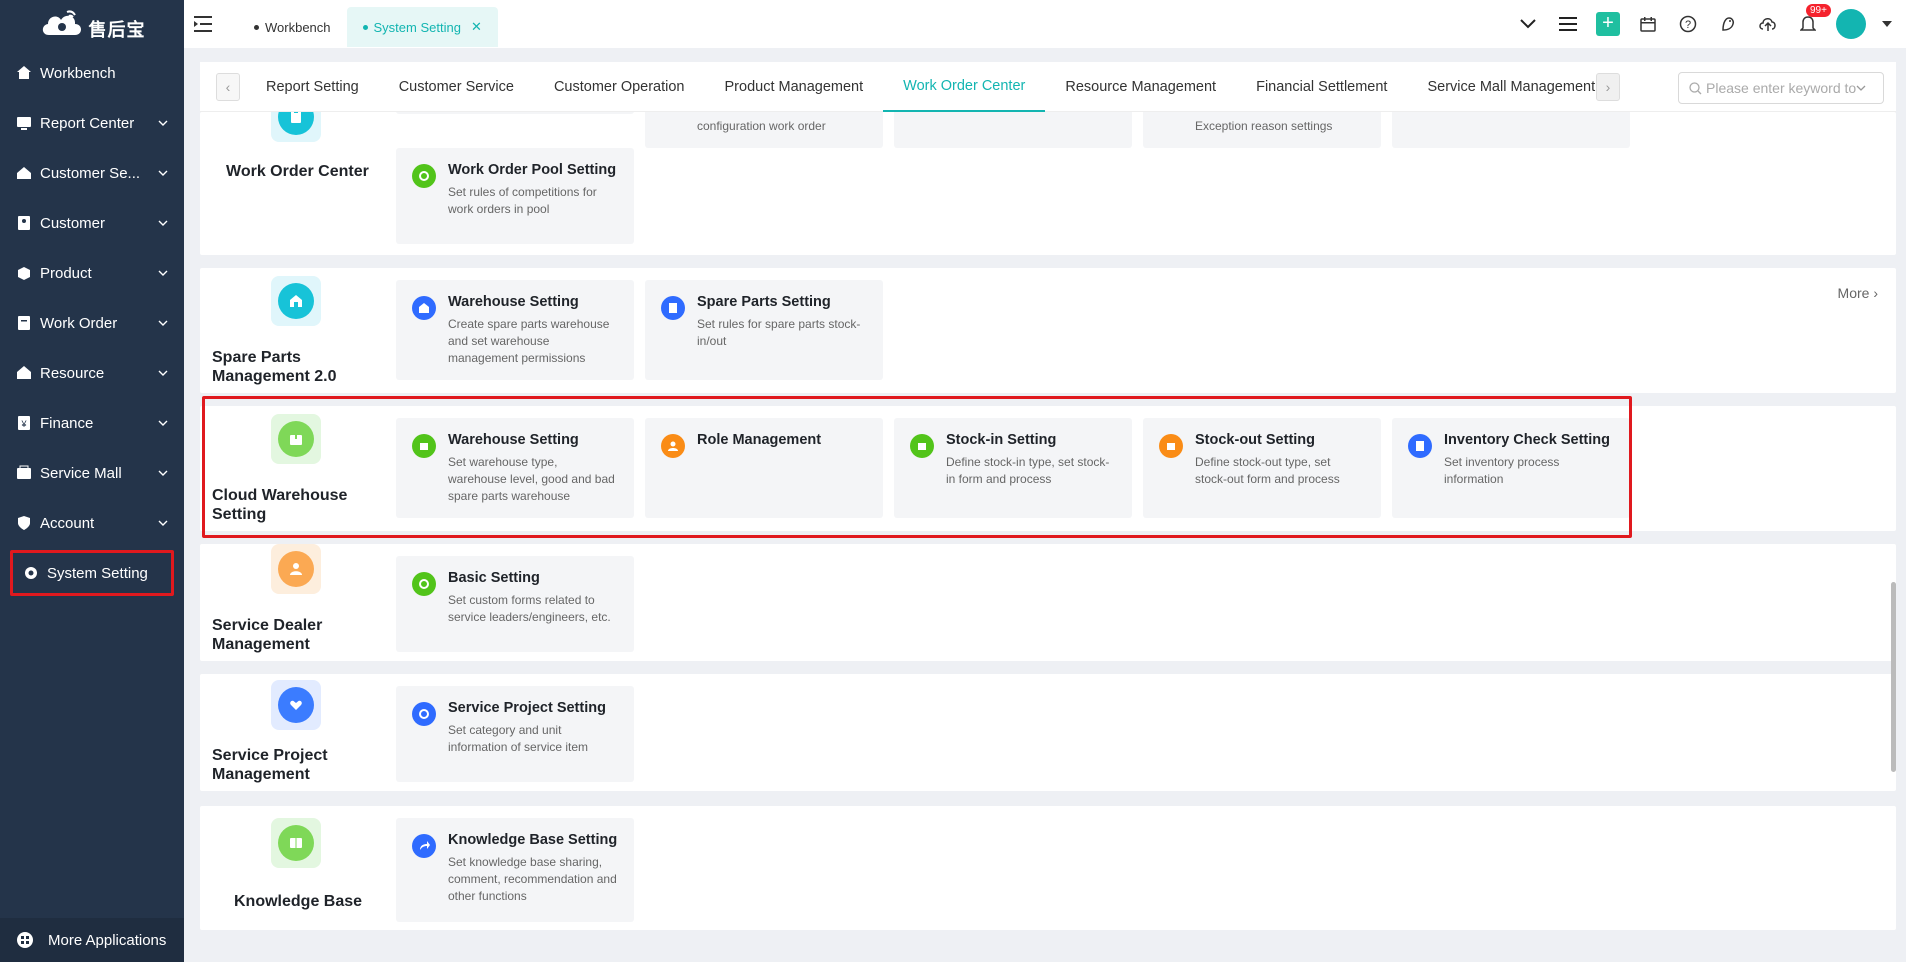 The height and width of the screenshot is (962, 1906). I want to click on add-button: +, so click(1608, 24).